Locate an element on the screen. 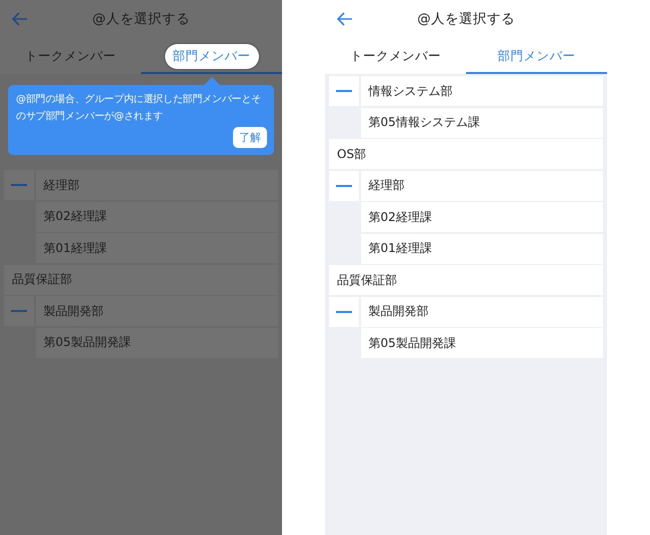 The width and height of the screenshot is (650, 535). back-arrow-icon is located at coordinates (345, 19).